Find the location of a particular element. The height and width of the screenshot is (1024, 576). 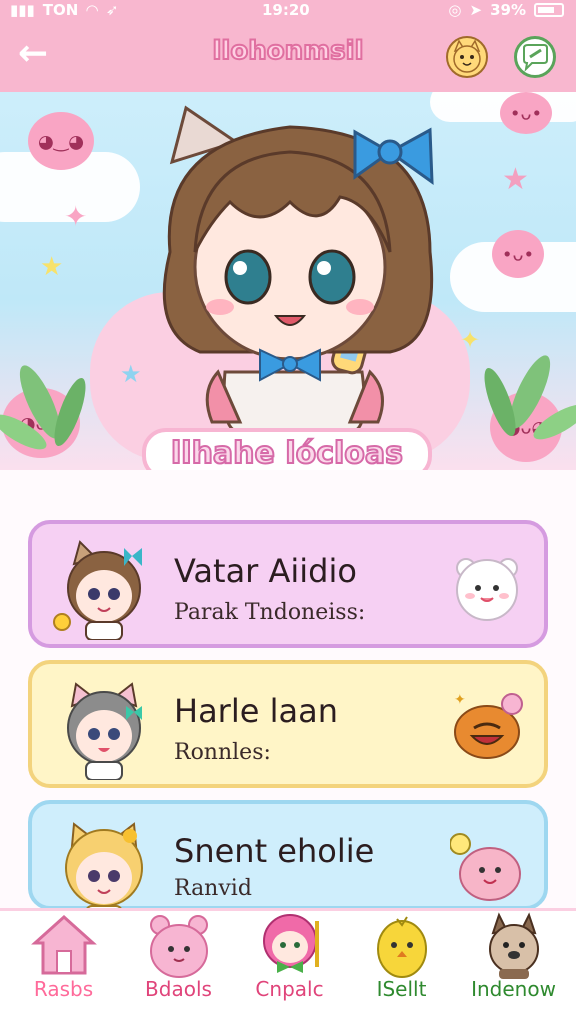

nav-label: Bdaols is located at coordinates (178, 989).